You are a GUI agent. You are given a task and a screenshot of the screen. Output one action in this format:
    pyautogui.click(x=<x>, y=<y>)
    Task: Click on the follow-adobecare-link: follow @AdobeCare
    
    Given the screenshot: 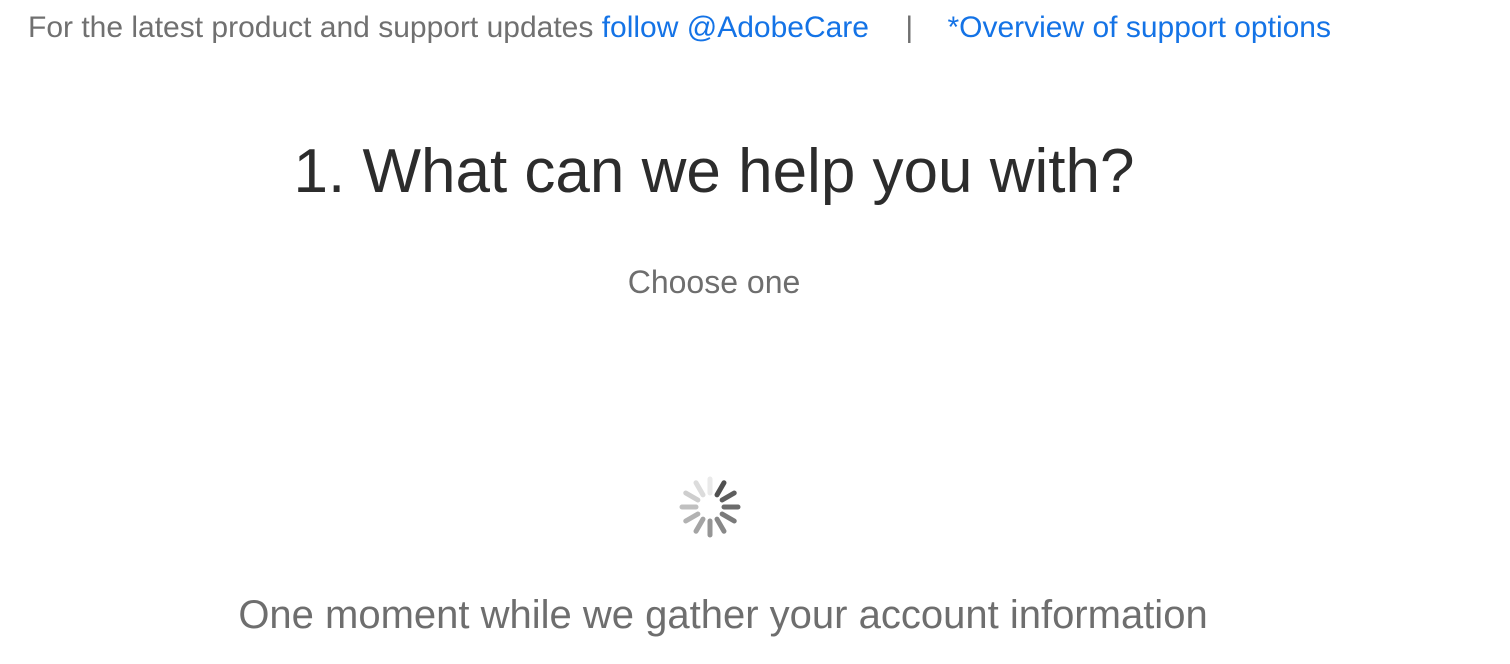 What is the action you would take?
    pyautogui.click(x=735, y=27)
    